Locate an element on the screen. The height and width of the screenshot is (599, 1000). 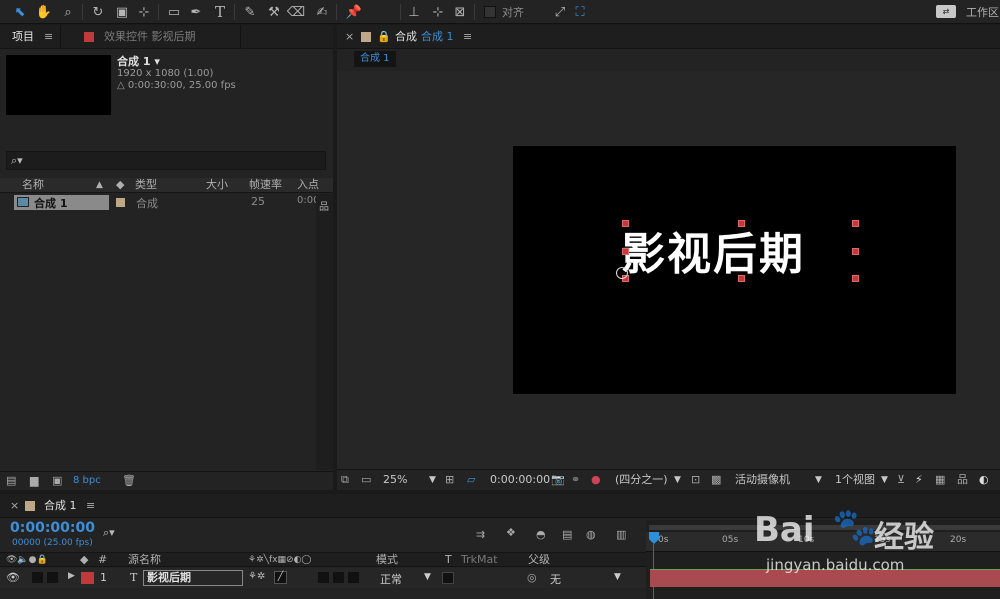
transform-handle-mr is located at coordinates (855, 251).